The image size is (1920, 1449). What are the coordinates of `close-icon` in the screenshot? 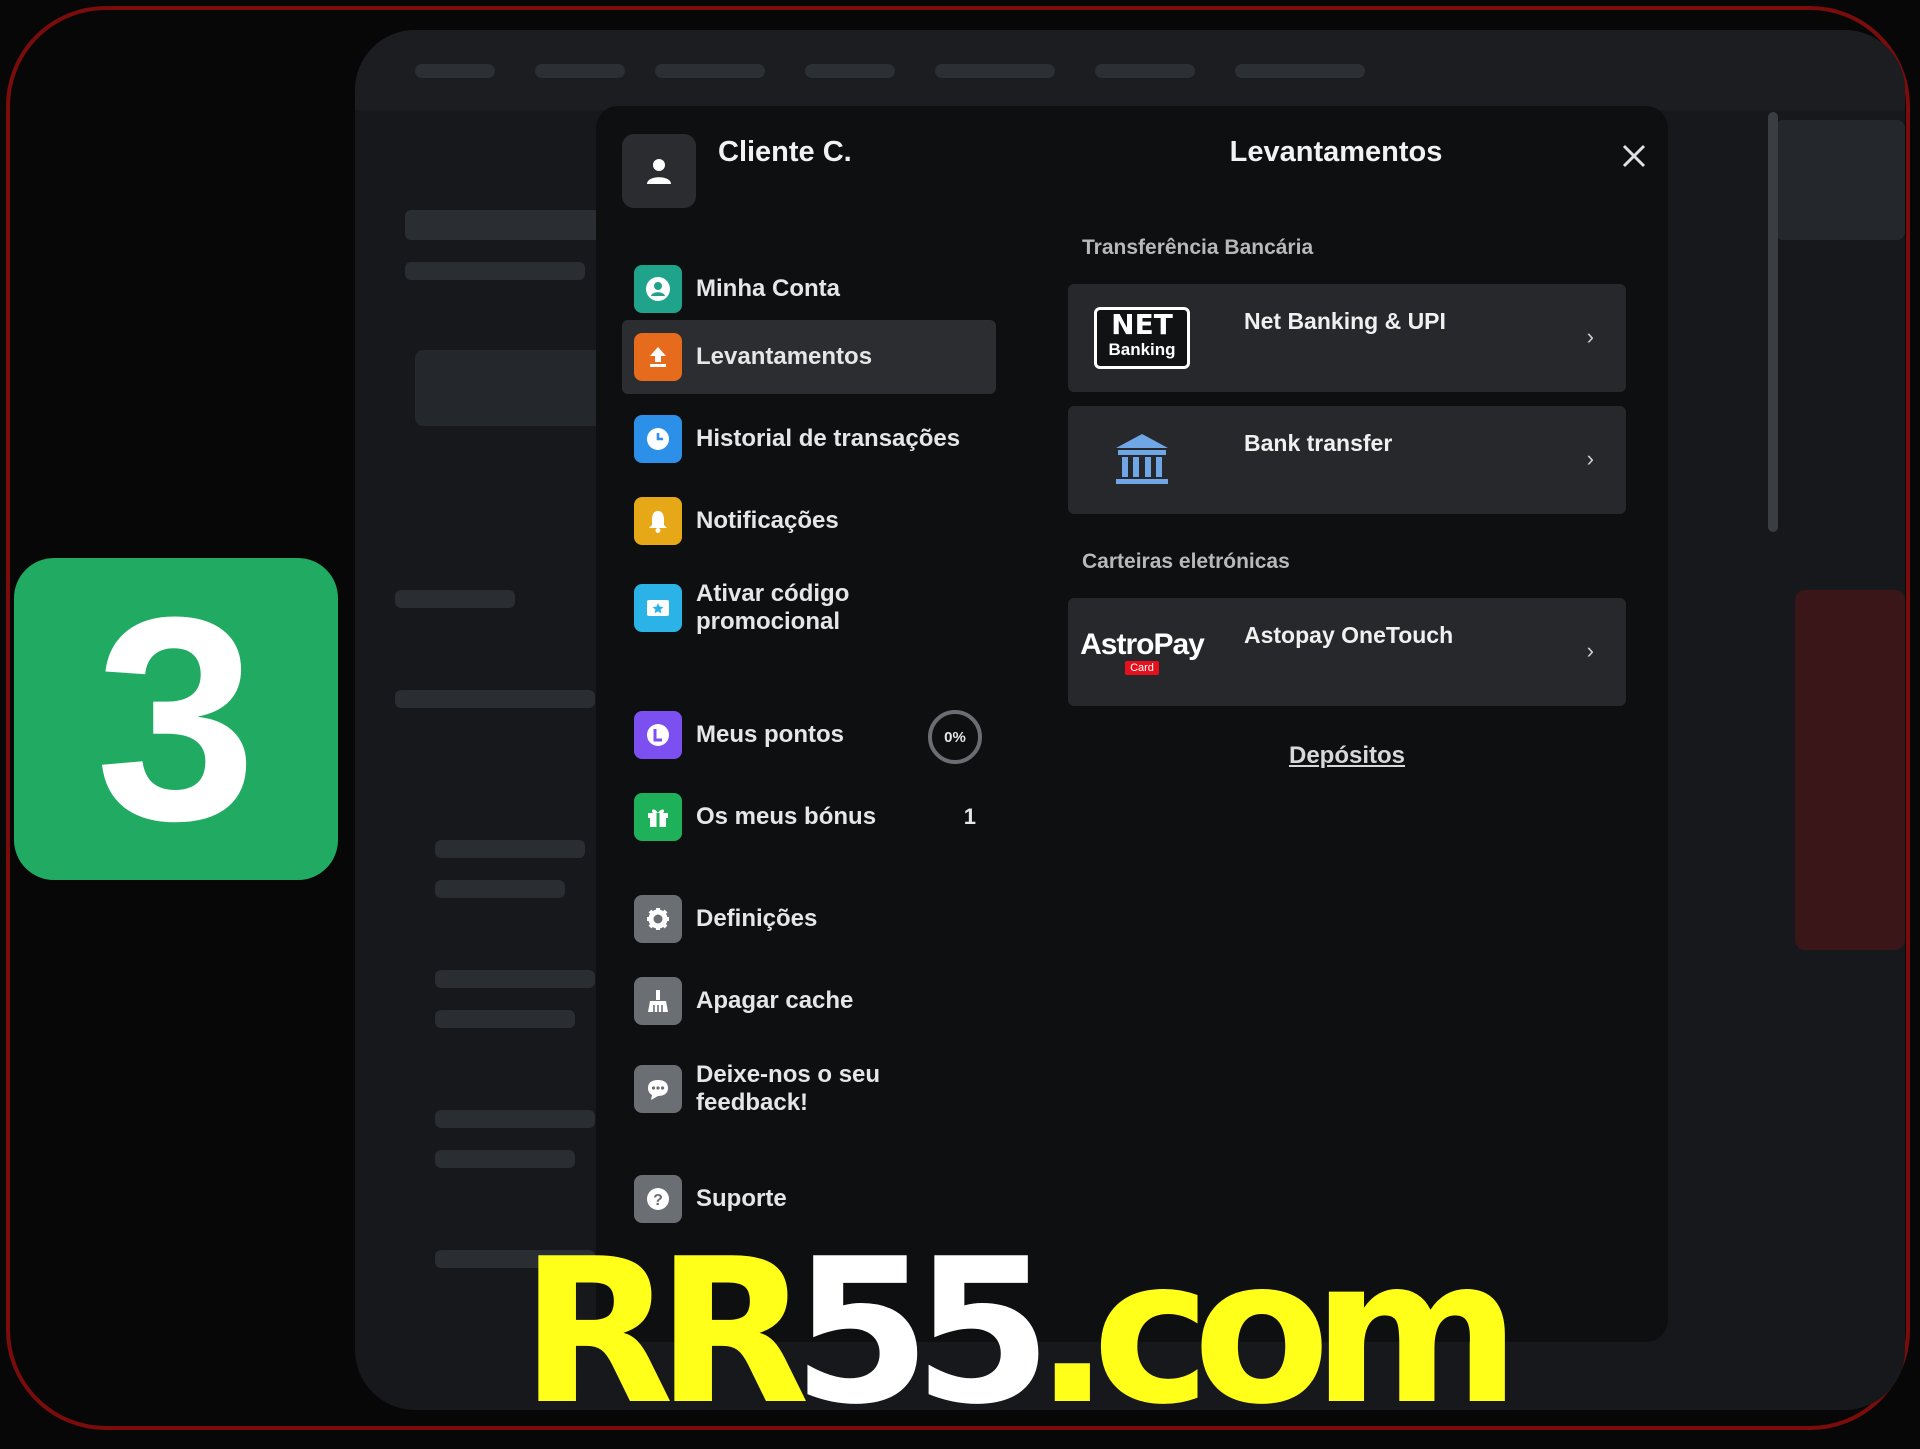 It's located at (1634, 156).